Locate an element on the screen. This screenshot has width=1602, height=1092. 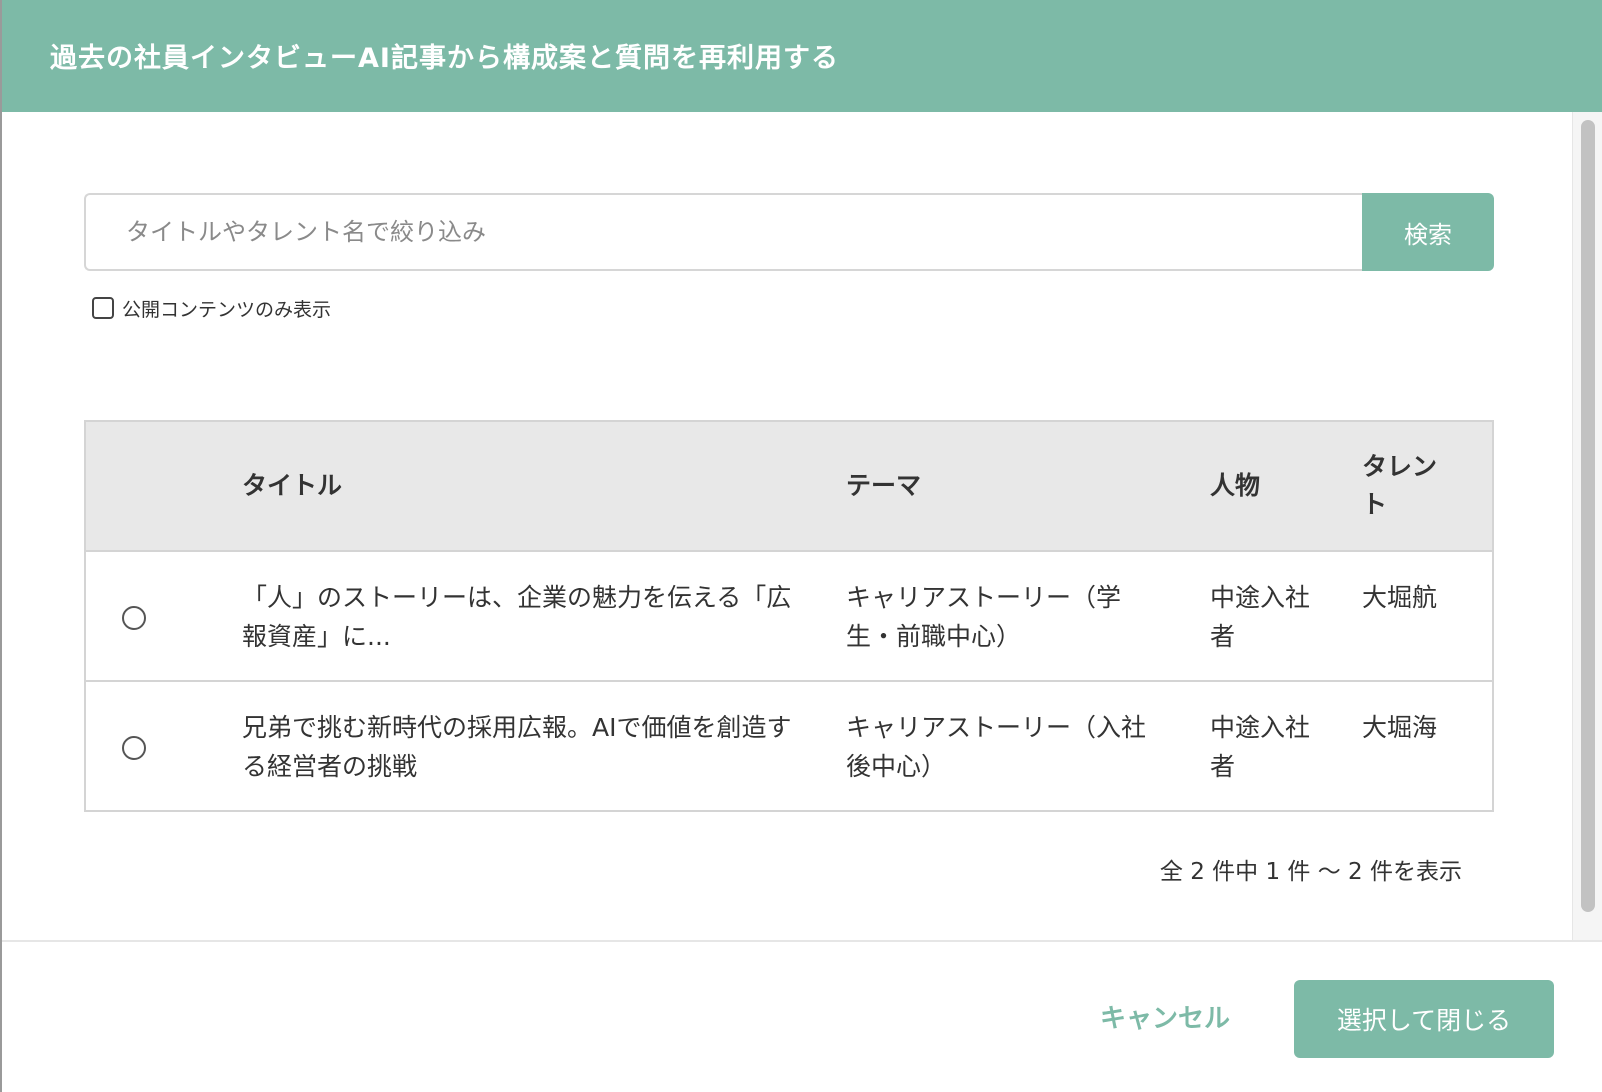
row-theme: キャリアストーリー（入社後中心） is located at coordinates (996, 747).